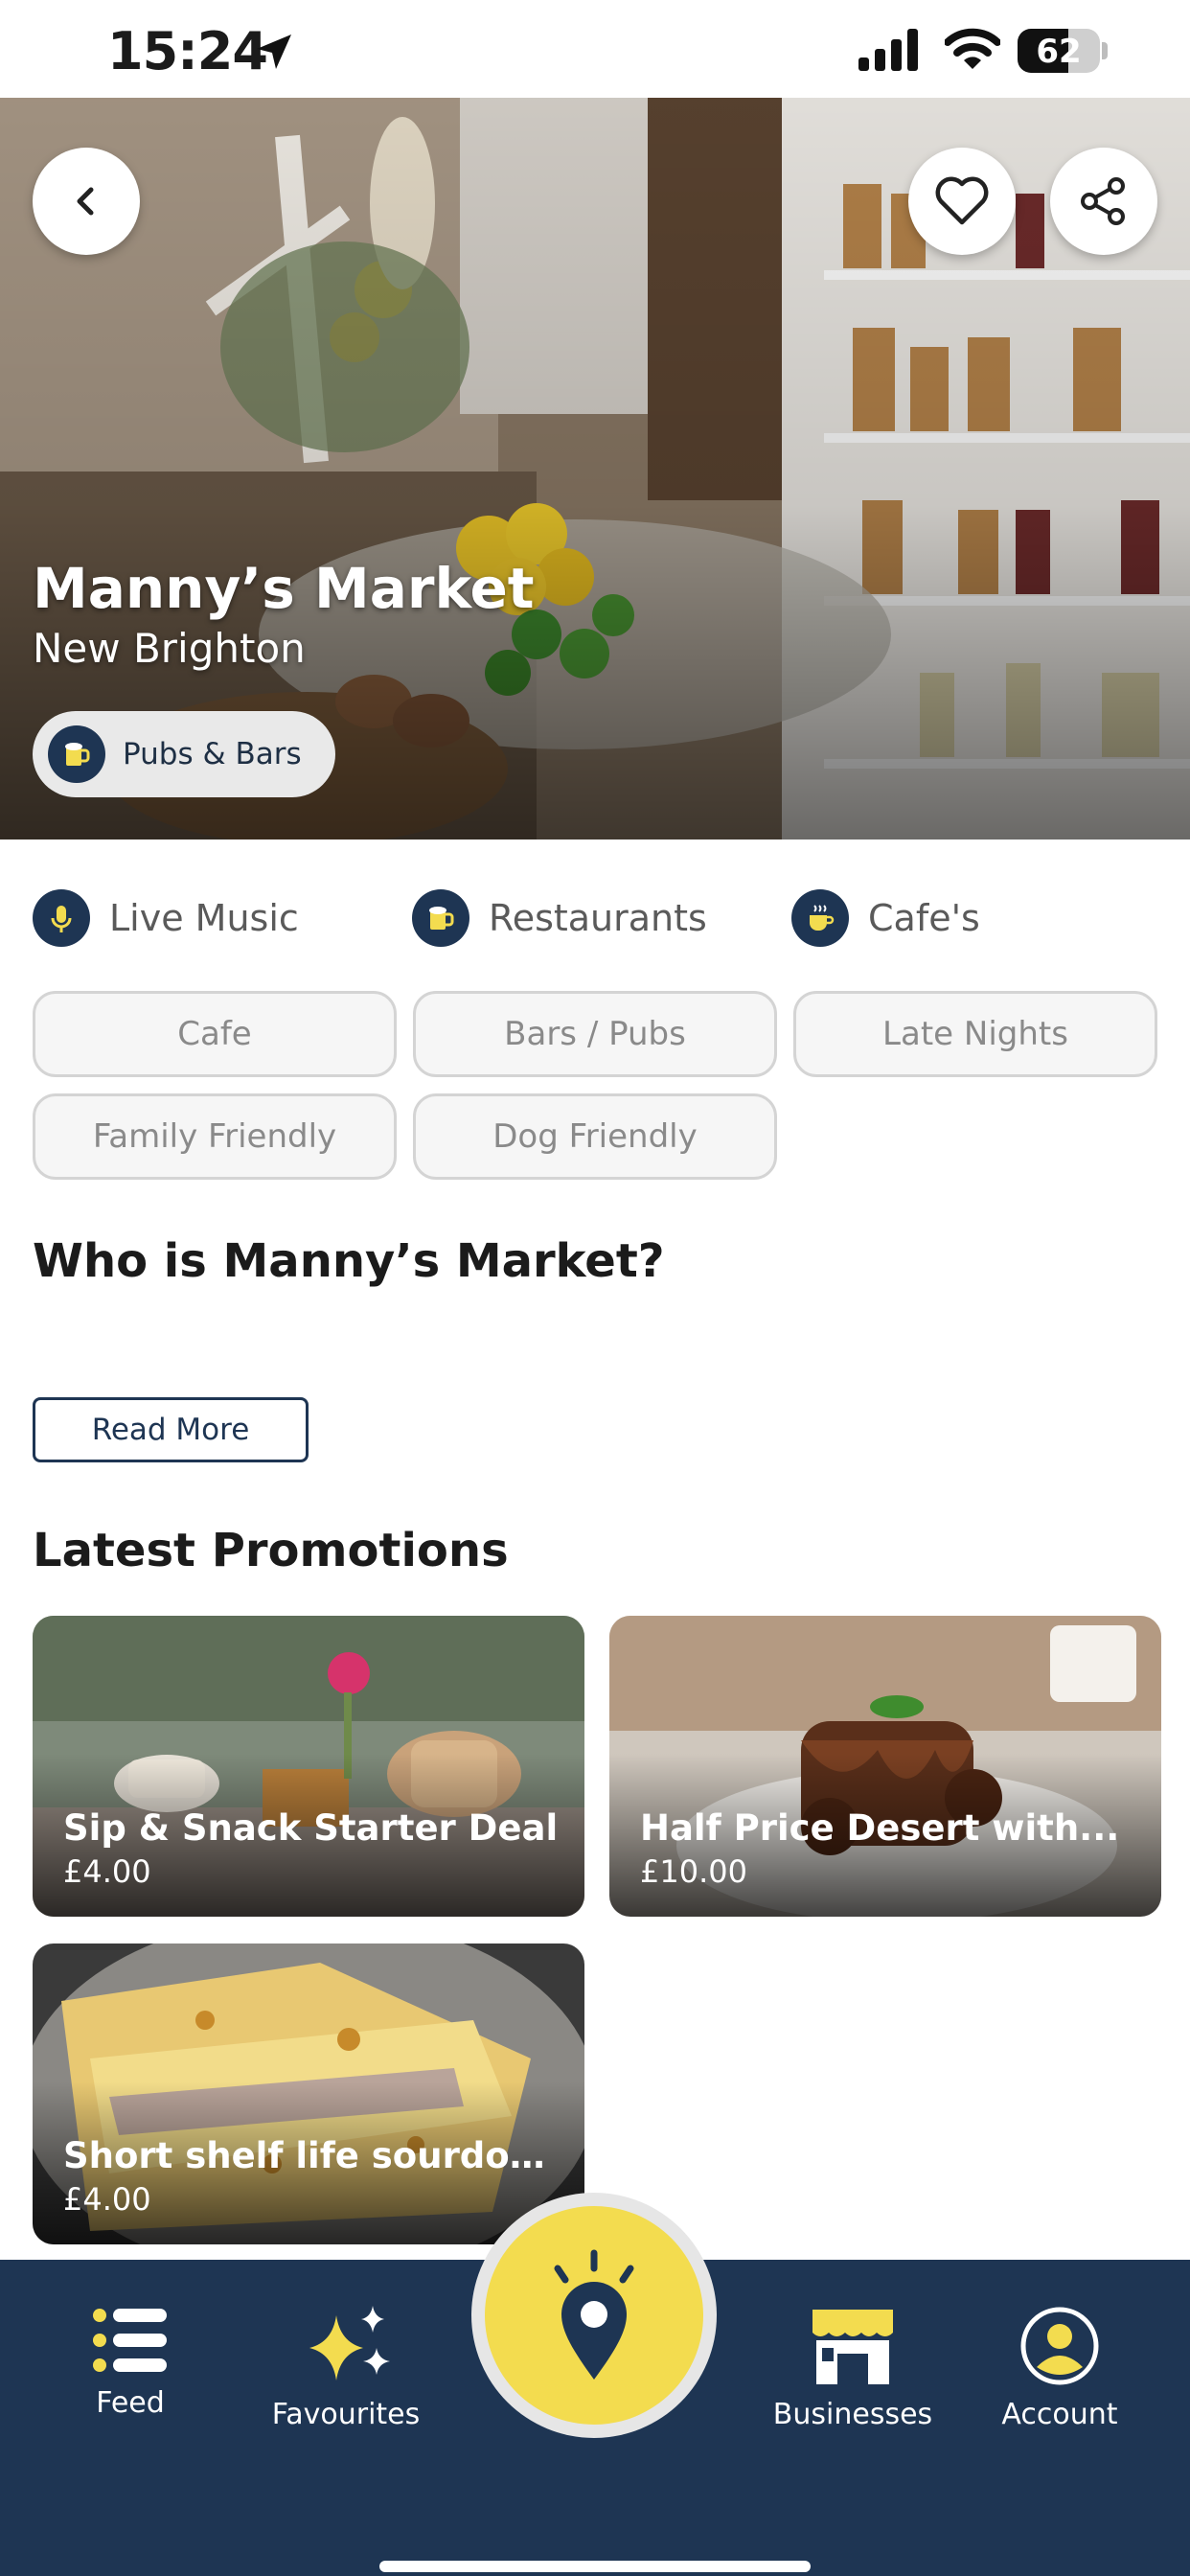  What do you see at coordinates (62, 918) in the screenshot?
I see `microphone-icon` at bounding box center [62, 918].